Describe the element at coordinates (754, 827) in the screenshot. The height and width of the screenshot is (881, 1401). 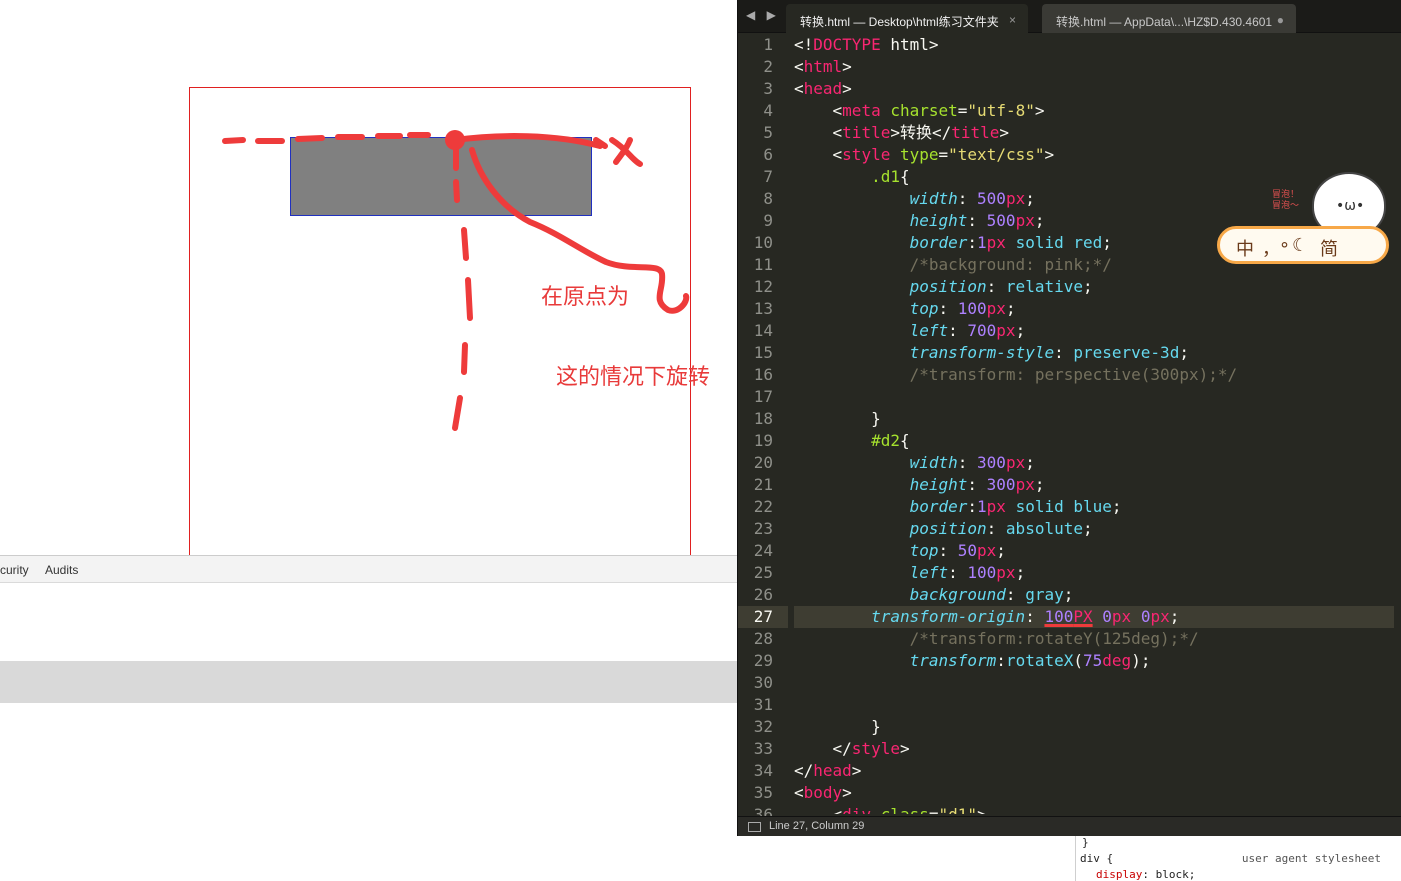
I see `panel-toggle-icon` at that location.